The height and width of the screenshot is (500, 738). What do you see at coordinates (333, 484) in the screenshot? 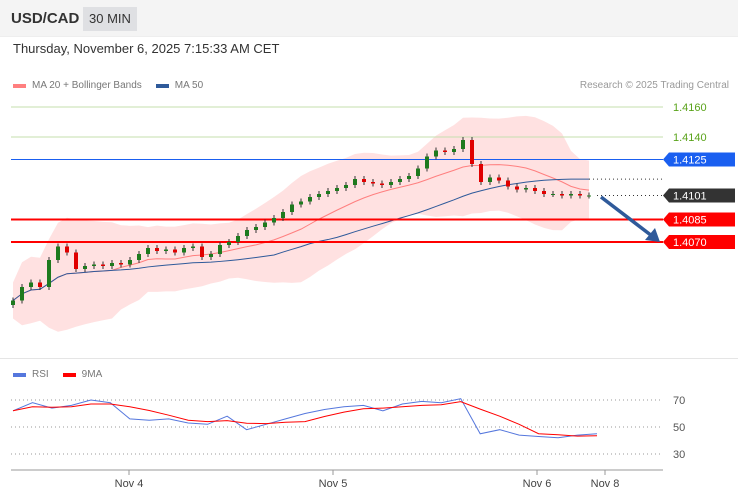
I see `x-tick-label: Nov 5` at bounding box center [333, 484].